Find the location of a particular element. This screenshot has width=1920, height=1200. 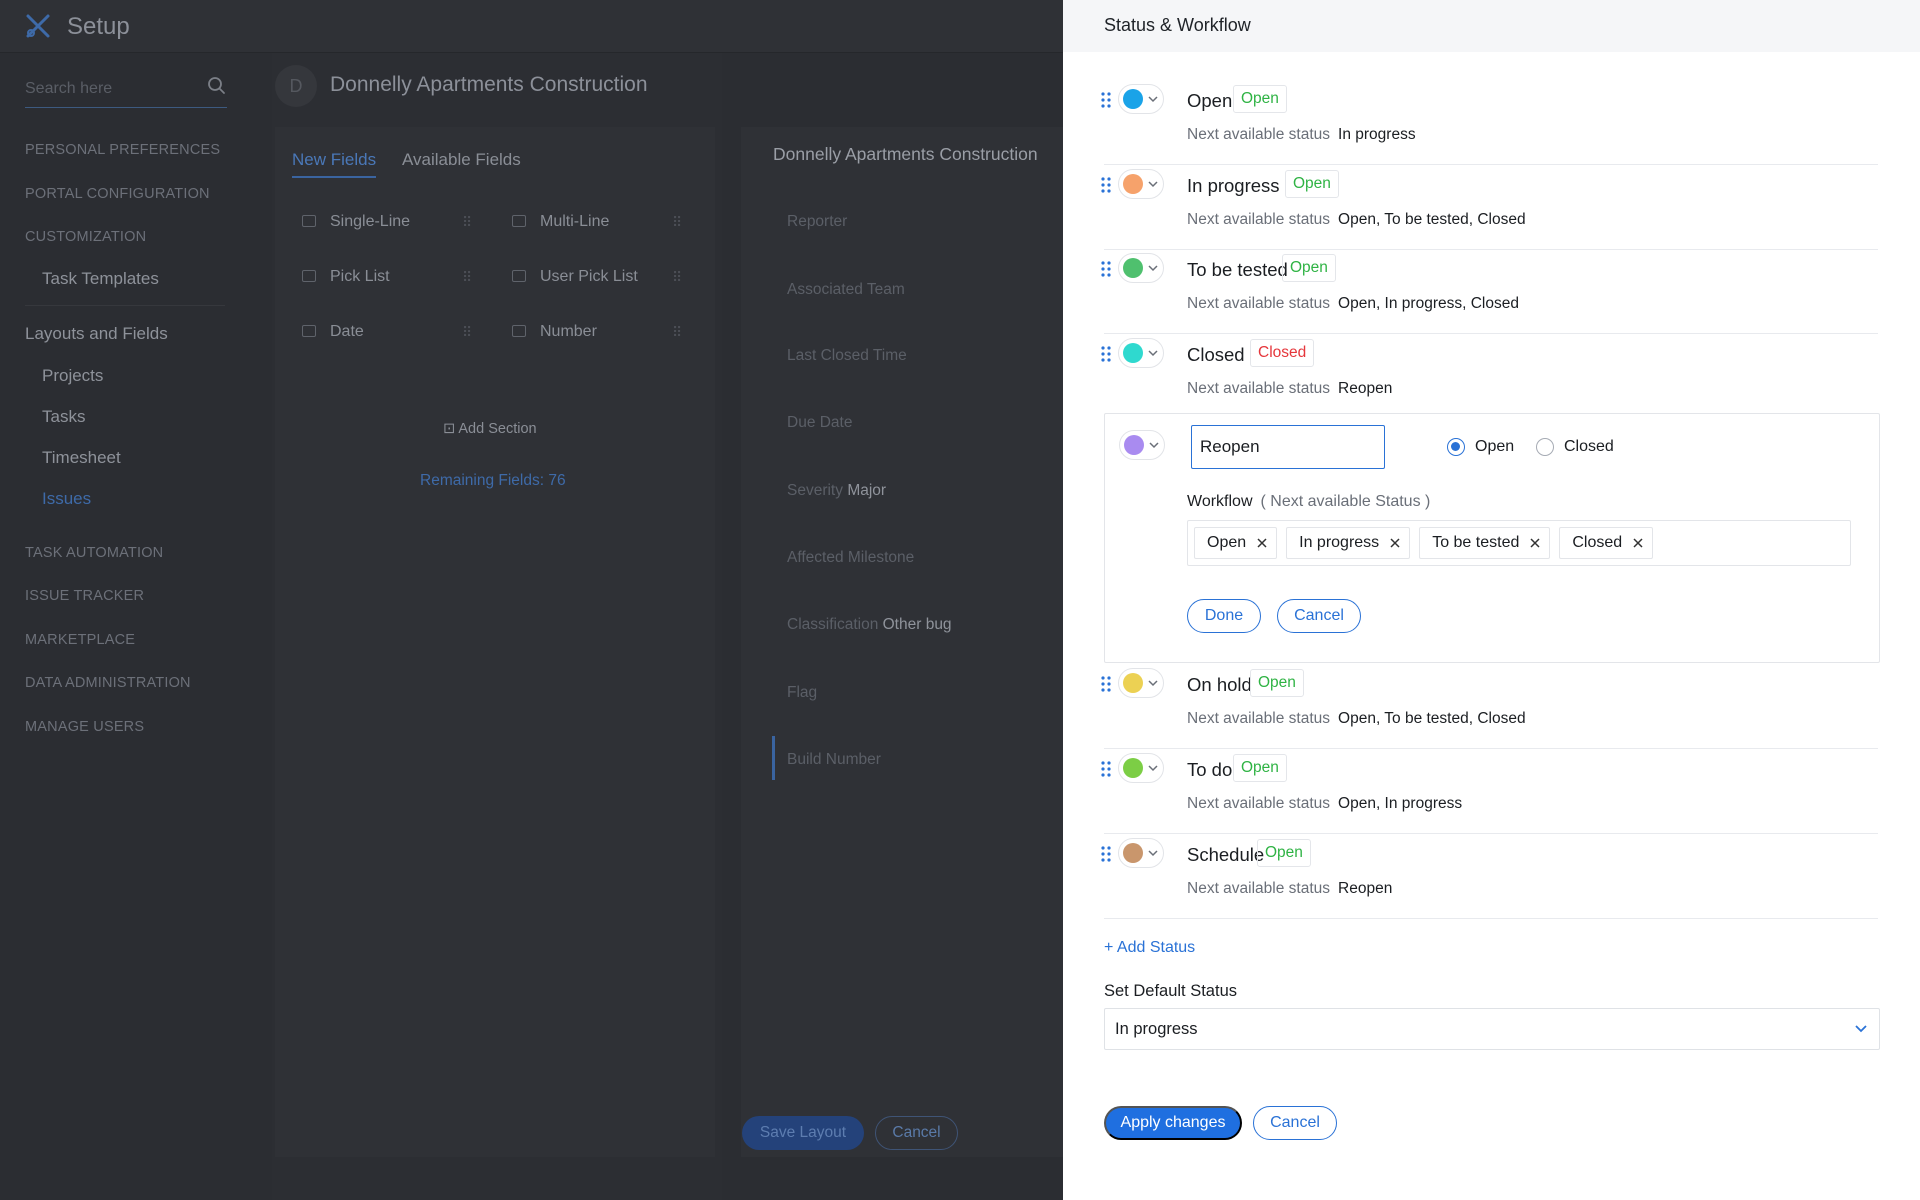

preview-field-affected-milestone: Affected Milestone is located at coordinates (850, 558).